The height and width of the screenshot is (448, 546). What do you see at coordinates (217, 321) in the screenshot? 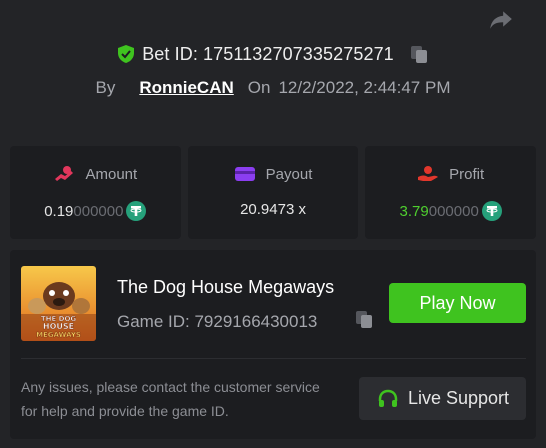
I see `game-id: Game ID: 7929166430013` at bounding box center [217, 321].